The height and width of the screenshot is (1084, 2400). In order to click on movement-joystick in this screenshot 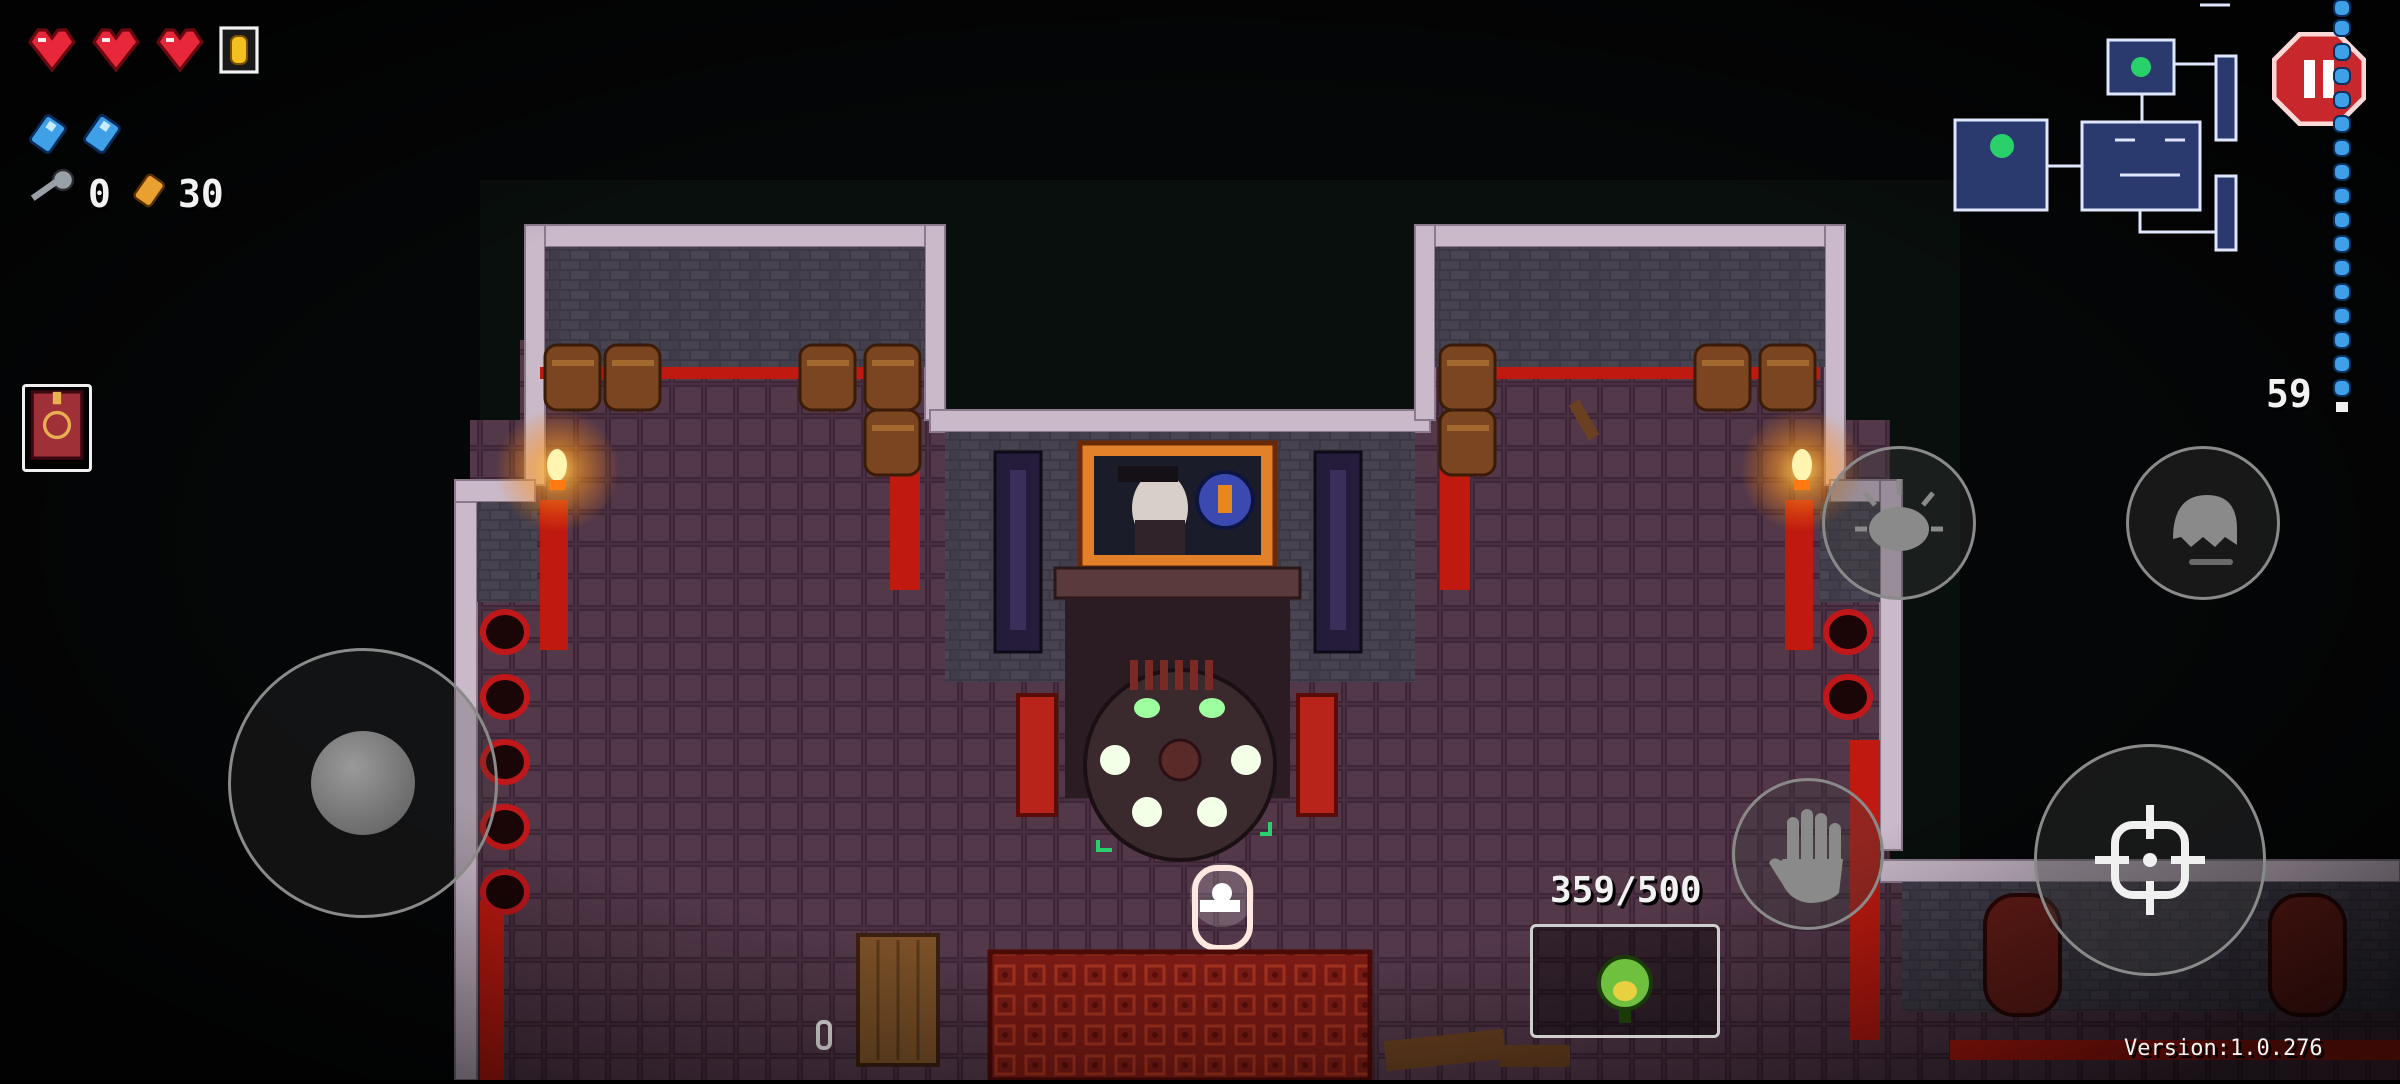, I will do `click(363, 783)`.